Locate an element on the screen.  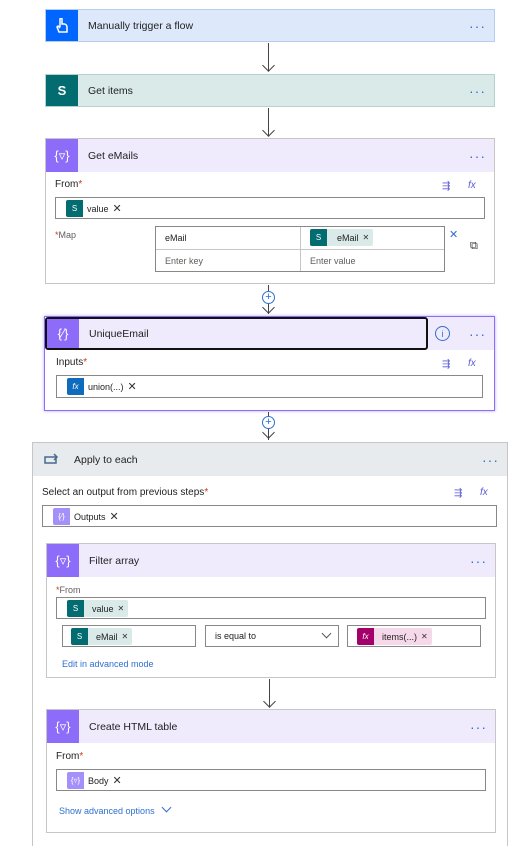
loop-icon is located at coordinates (51, 459).